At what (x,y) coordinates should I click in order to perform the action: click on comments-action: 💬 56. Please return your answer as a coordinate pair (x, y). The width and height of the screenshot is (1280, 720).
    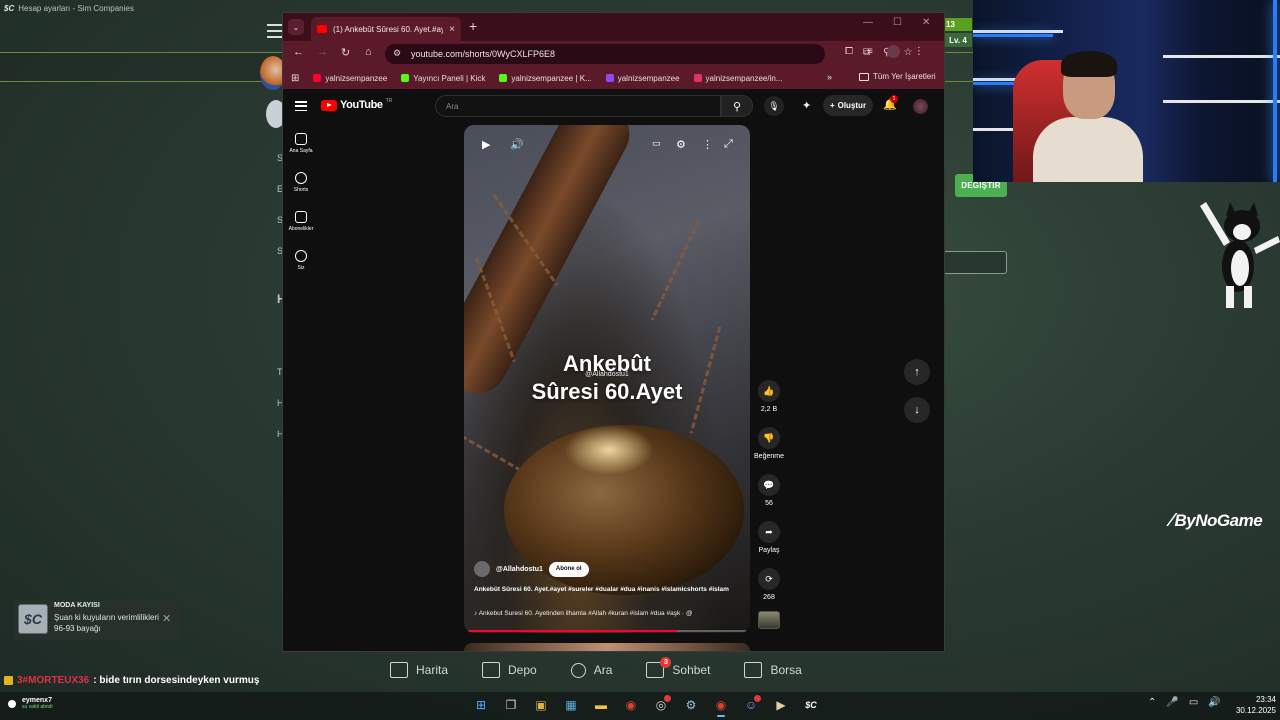
    Looking at the image, I should click on (769, 490).